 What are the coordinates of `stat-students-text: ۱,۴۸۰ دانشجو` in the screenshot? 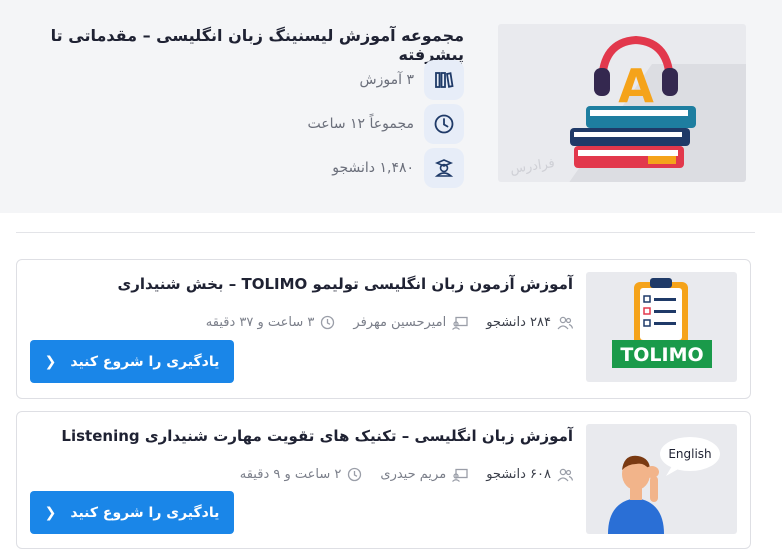 It's located at (373, 168).